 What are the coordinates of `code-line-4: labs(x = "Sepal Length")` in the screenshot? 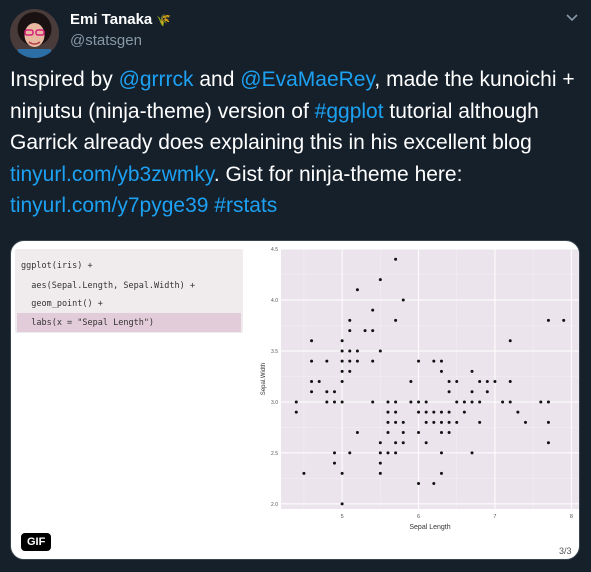 It's located at (88, 323).